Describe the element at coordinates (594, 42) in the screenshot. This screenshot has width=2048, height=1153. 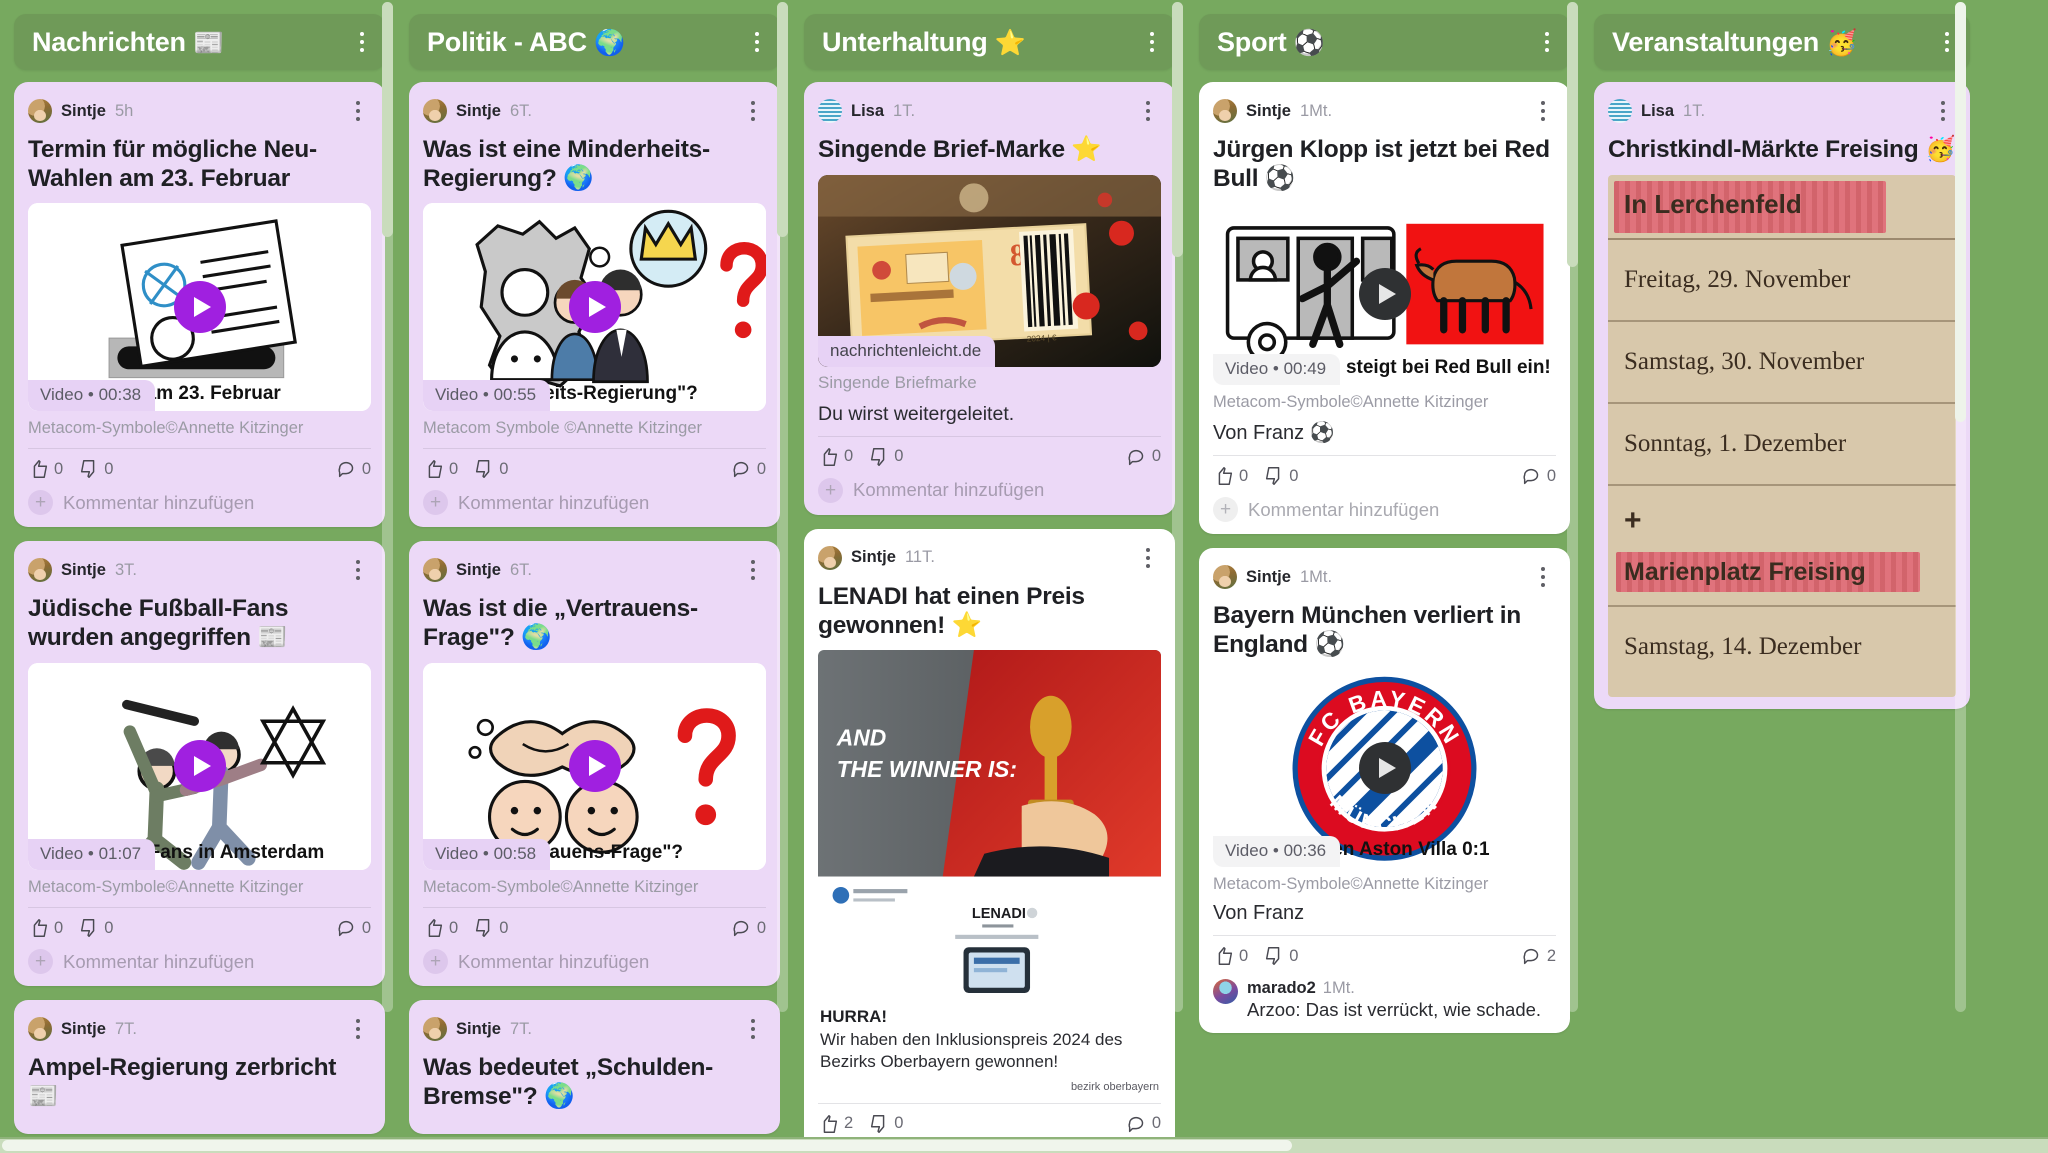
I see `column-header-politik-abc: Politik - ABC 🌍` at that location.